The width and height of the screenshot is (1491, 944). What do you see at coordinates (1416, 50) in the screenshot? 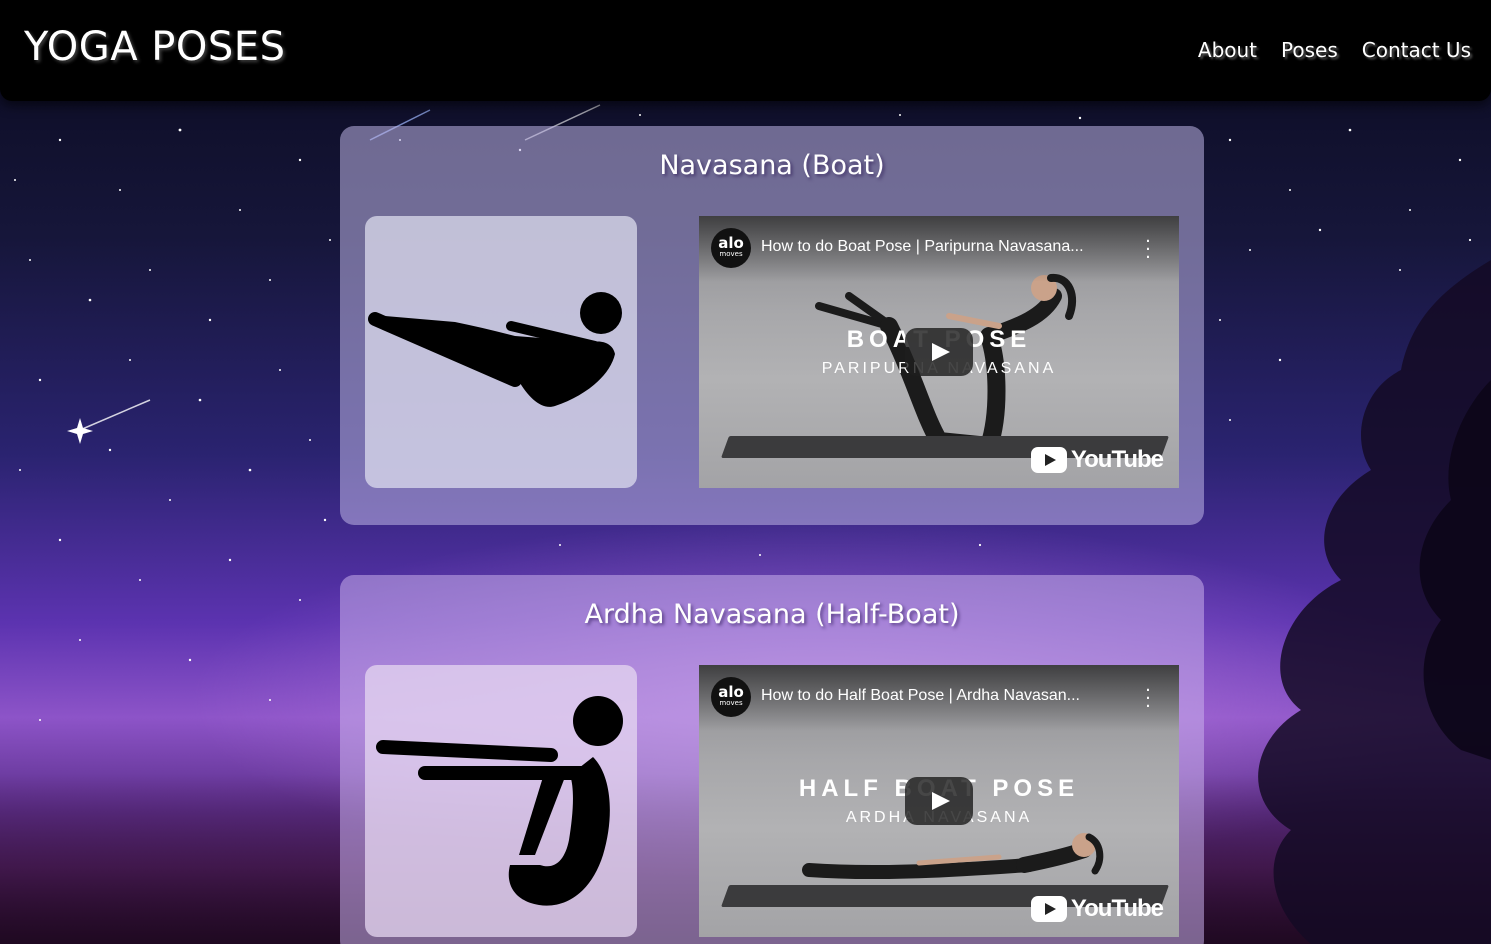
I see `nav-contact-us: Contact Us` at bounding box center [1416, 50].